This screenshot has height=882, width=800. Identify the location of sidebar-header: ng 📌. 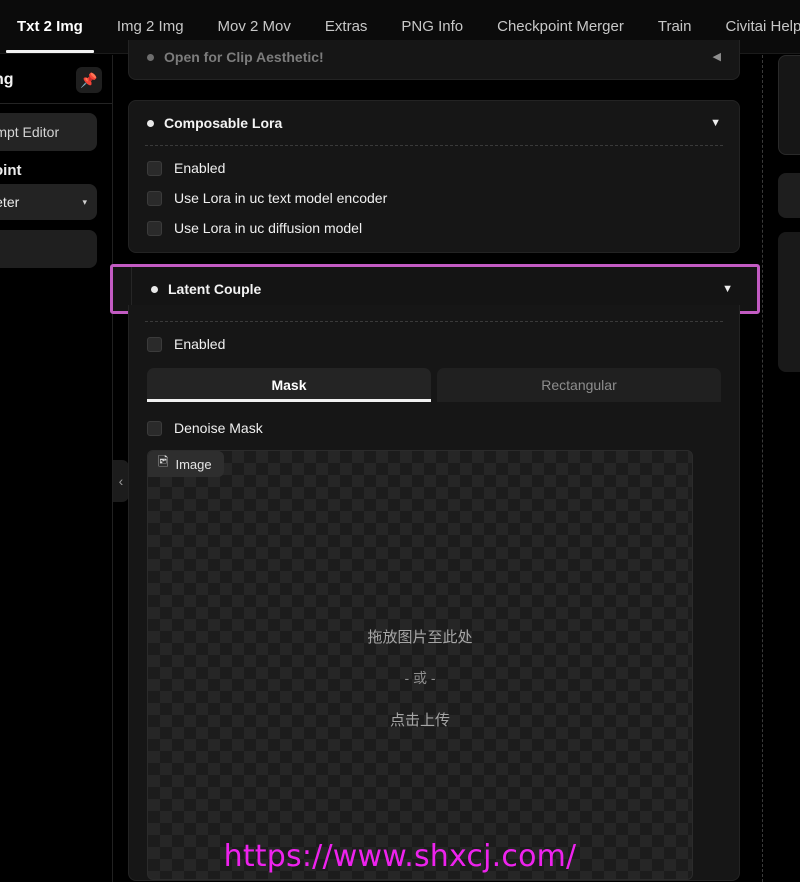
(56, 80).